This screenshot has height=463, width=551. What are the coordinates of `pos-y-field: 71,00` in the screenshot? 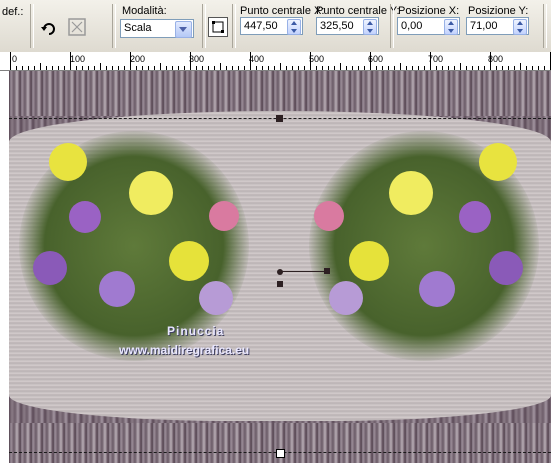 It's located at (497, 26).